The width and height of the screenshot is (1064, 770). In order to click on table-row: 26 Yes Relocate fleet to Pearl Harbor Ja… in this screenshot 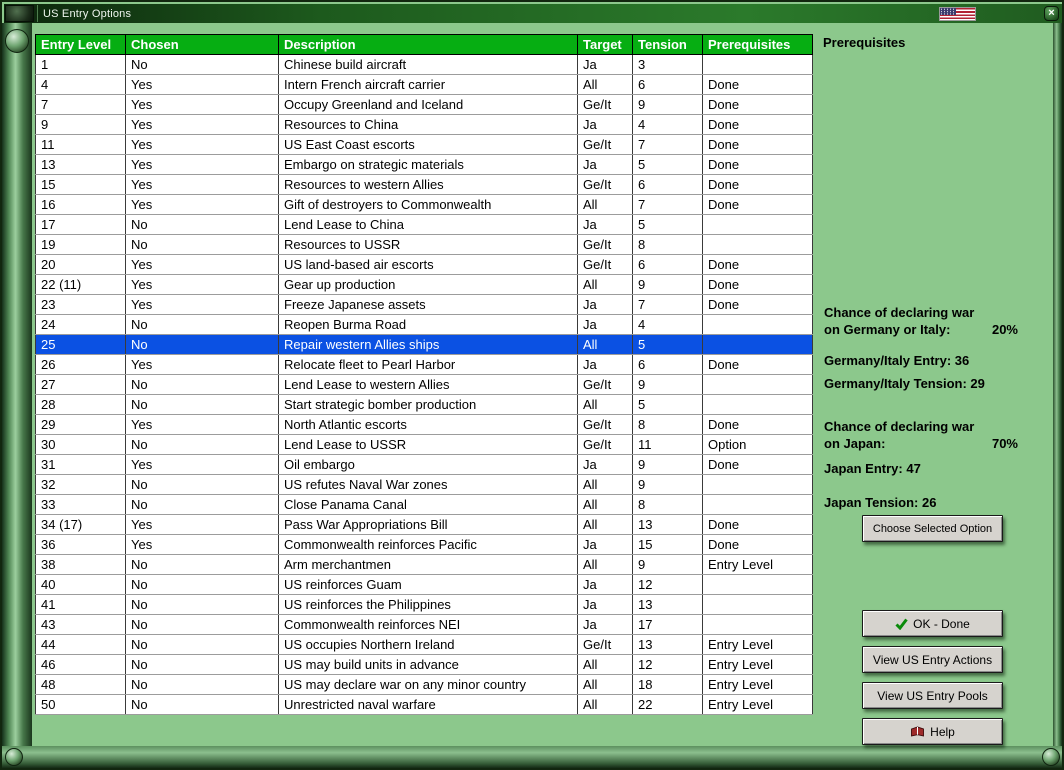, I will do `click(424, 364)`.